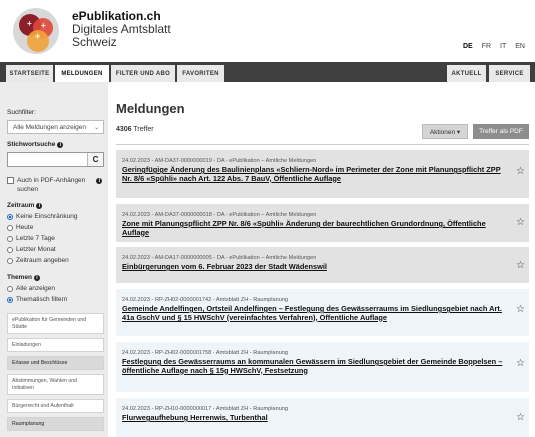 The height and width of the screenshot is (437, 535). What do you see at coordinates (19, 277) in the screenshot?
I see `themen-label-text: Themen` at bounding box center [19, 277].